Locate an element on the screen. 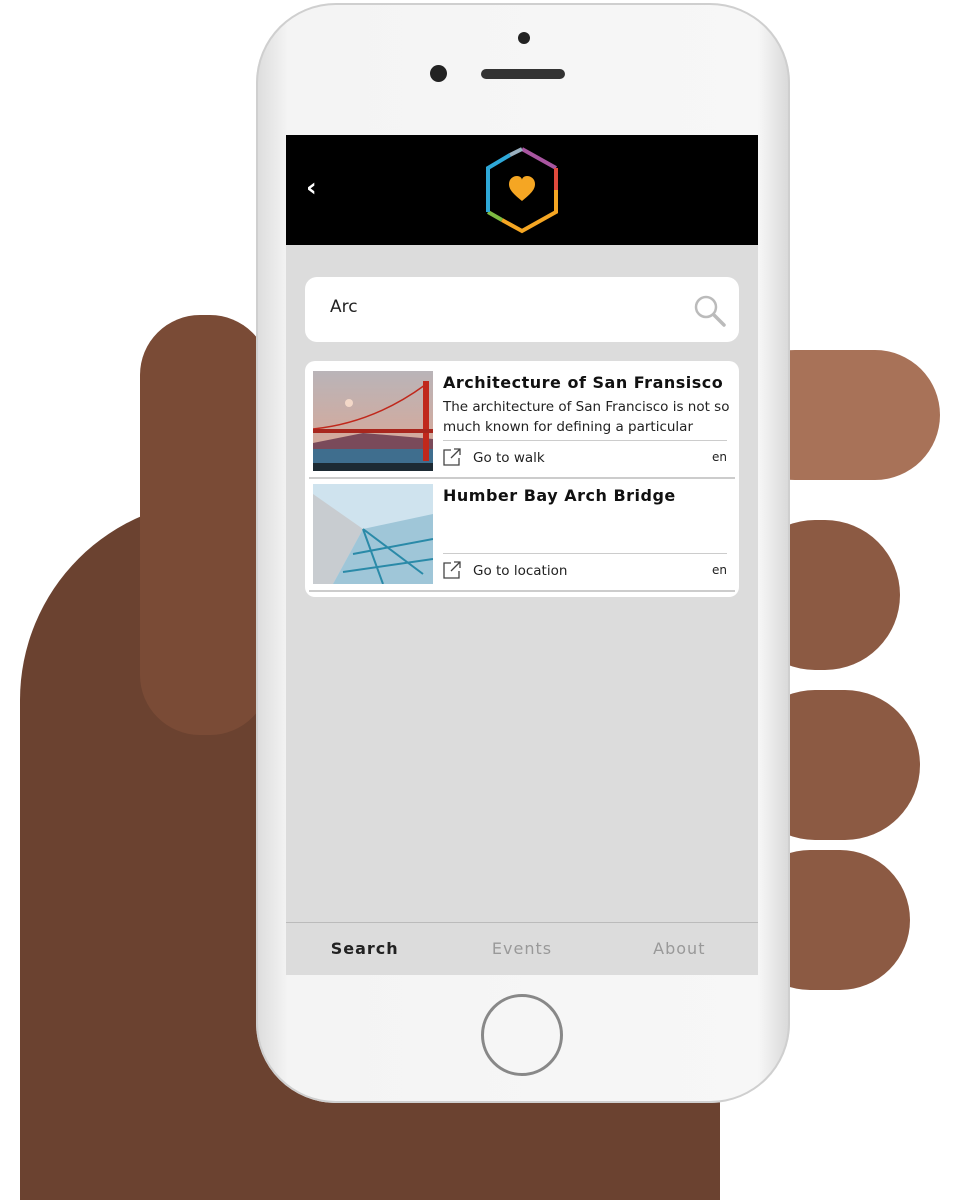  top-bar: ‹ is located at coordinates (522, 190).